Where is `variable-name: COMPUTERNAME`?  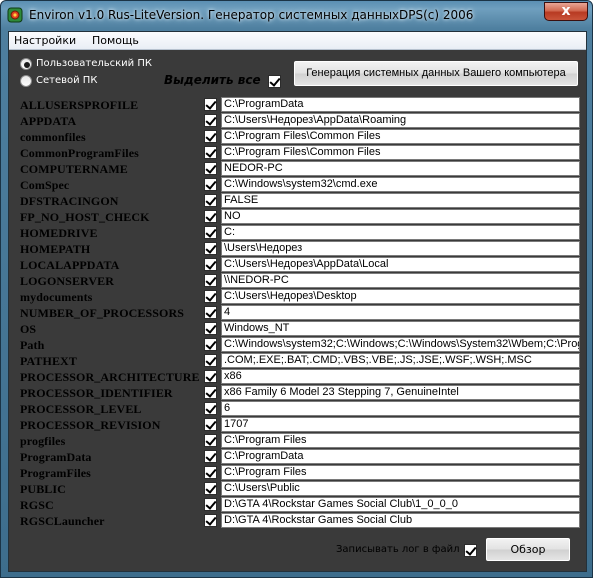 variable-name: COMPUTERNAME is located at coordinates (74, 169).